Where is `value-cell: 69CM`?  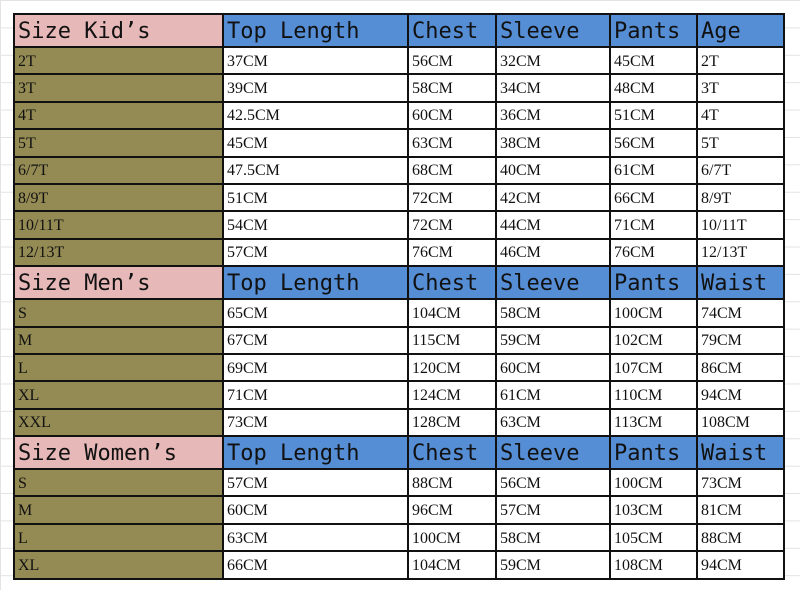
value-cell: 69CM is located at coordinates (315, 367).